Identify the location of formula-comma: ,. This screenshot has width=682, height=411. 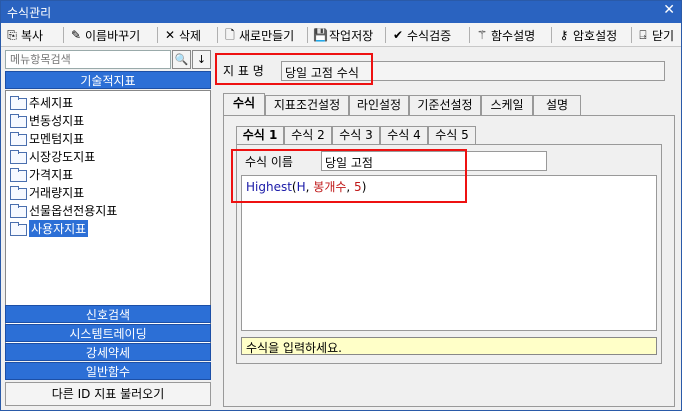
(350, 187).